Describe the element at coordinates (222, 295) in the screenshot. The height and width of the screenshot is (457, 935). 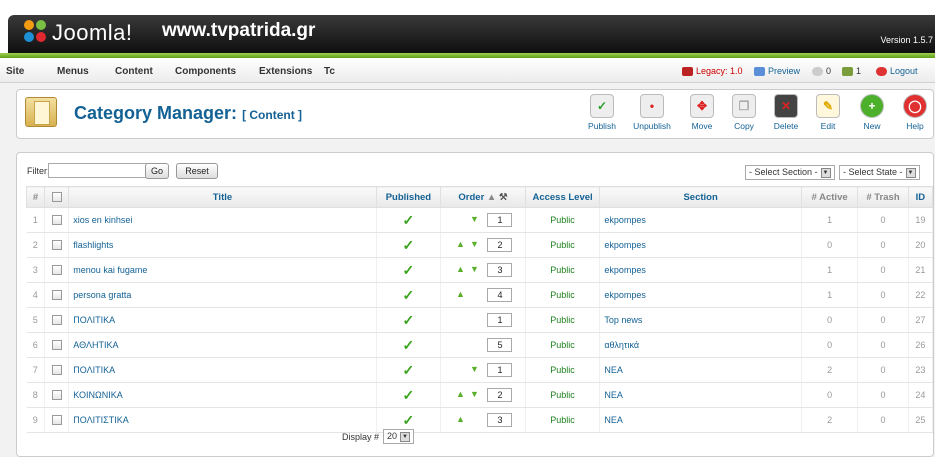
I see `category-title-link: persona gratta` at that location.